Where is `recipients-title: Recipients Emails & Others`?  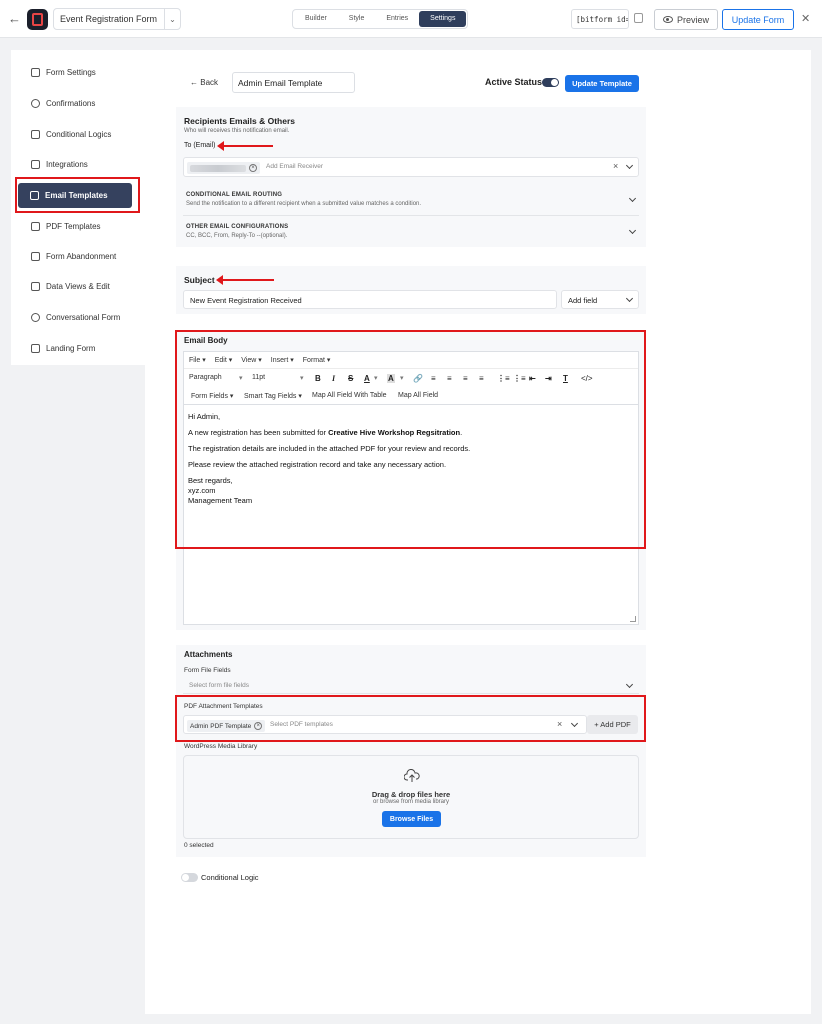 recipients-title: Recipients Emails & Others is located at coordinates (240, 121).